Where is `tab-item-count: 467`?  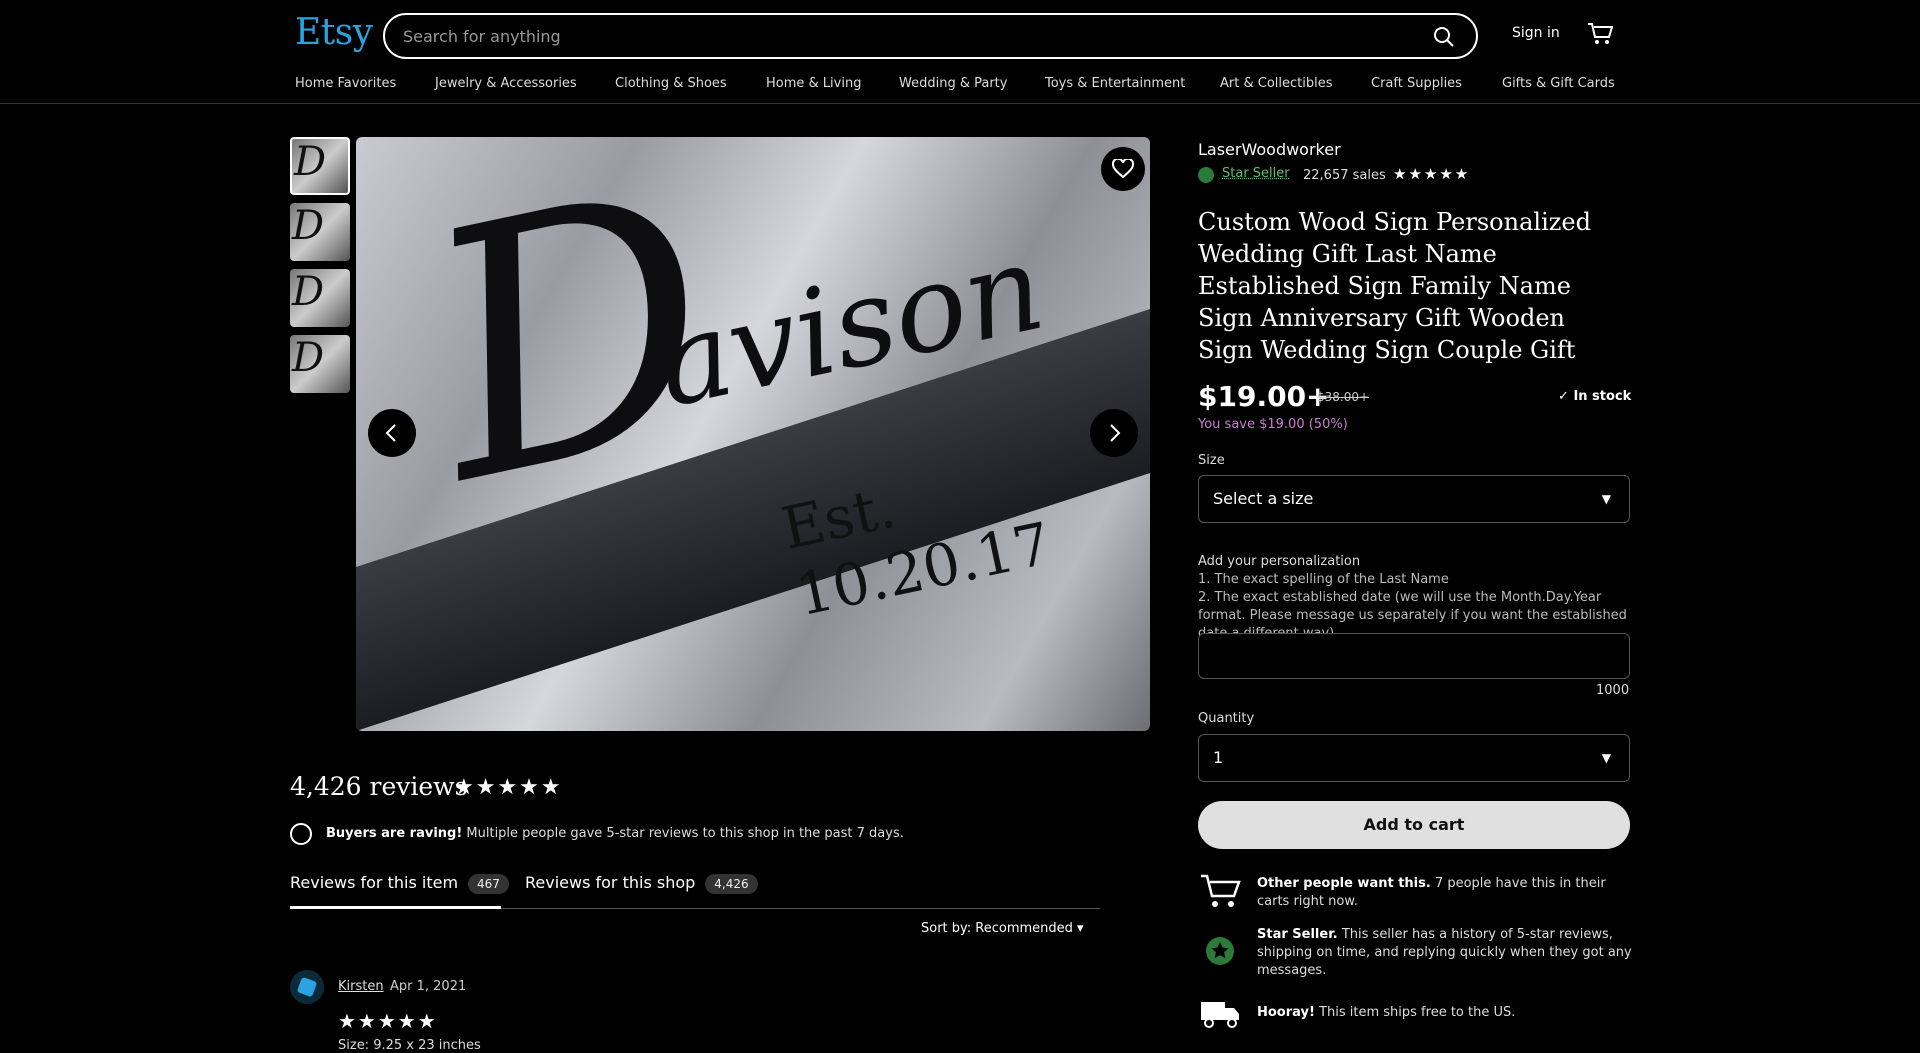 tab-item-count: 467 is located at coordinates (488, 884).